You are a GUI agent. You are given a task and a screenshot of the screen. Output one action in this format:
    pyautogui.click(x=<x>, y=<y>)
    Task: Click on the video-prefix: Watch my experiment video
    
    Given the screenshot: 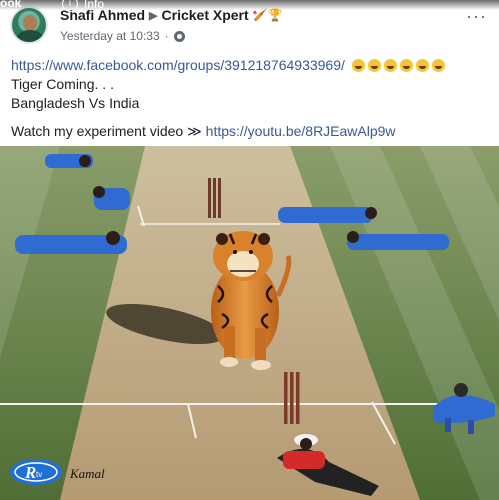 What is the action you would take?
    pyautogui.click(x=97, y=131)
    